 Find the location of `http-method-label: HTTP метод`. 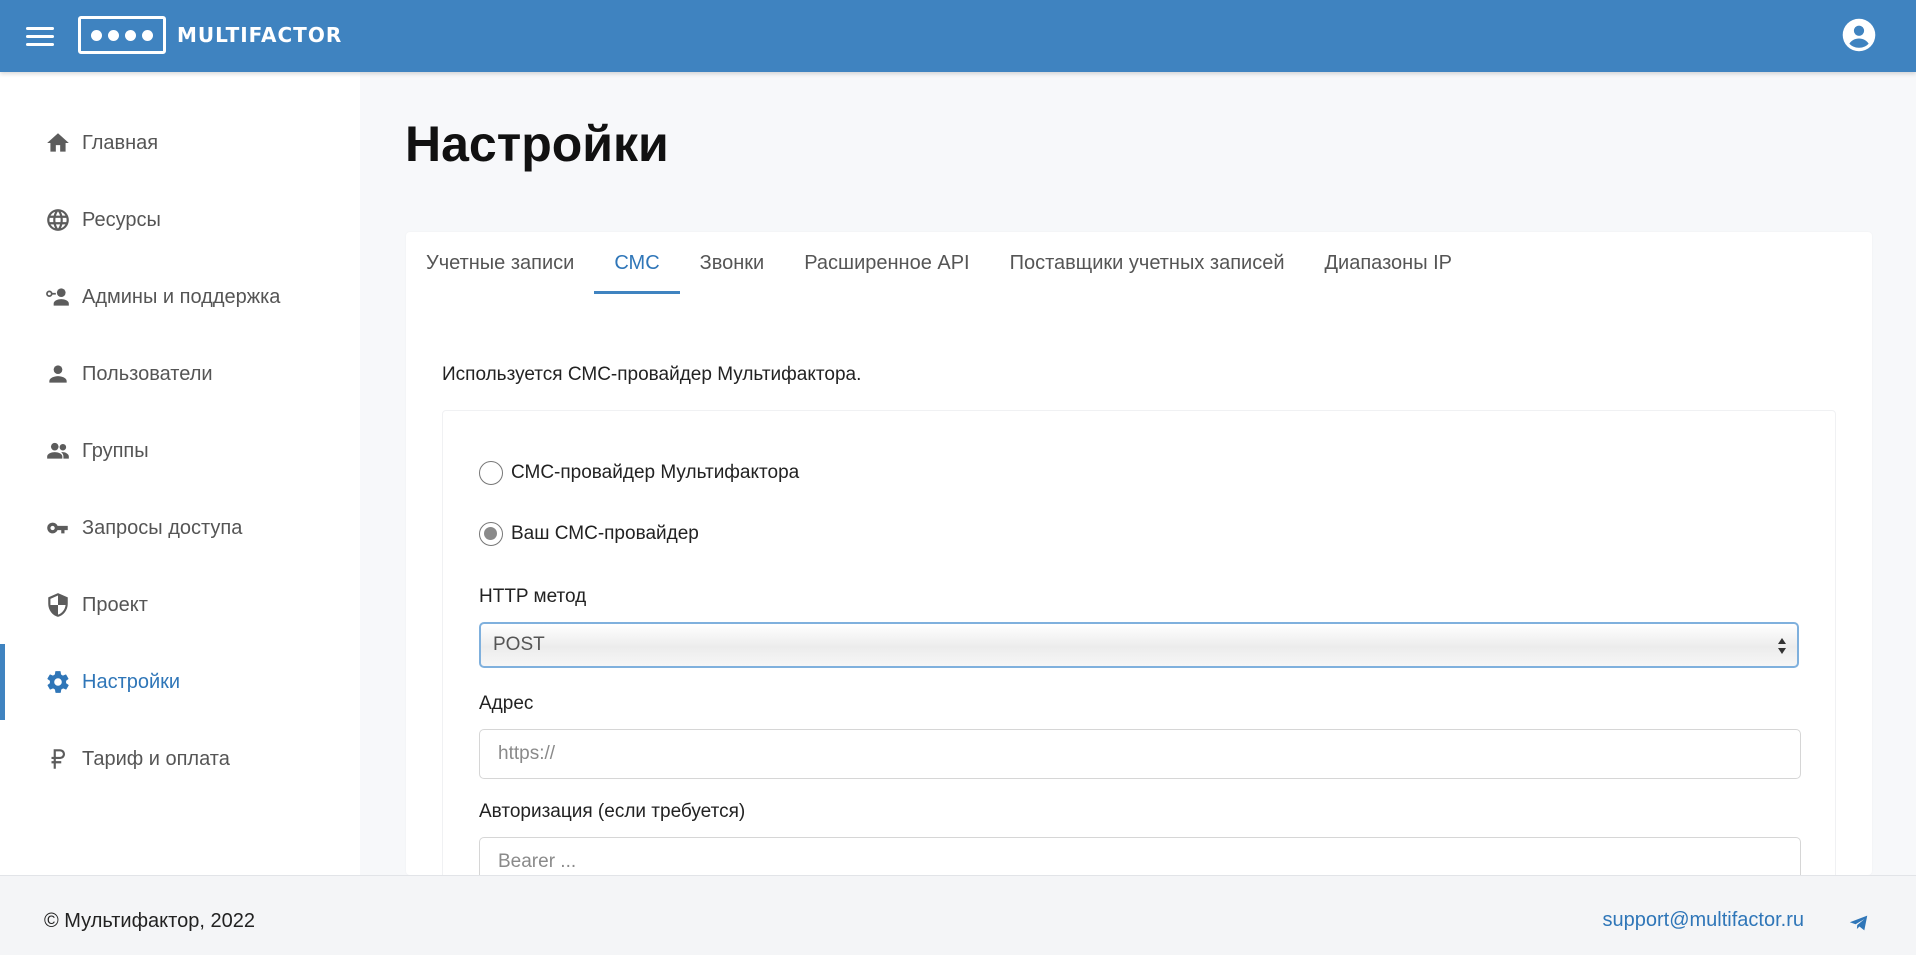

http-method-label: HTTP метод is located at coordinates (533, 596).